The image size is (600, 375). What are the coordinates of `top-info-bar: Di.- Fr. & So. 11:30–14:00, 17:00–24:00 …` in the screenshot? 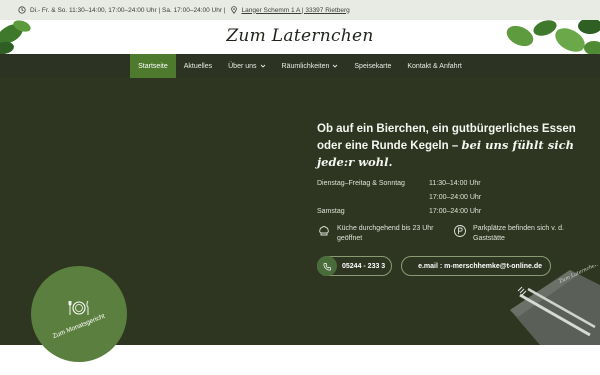 It's located at (300, 10).